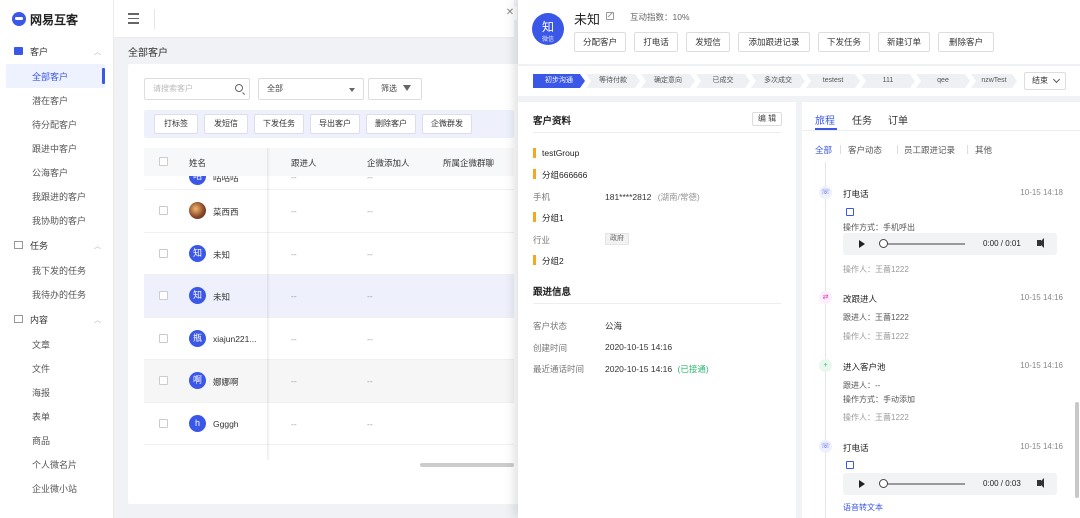  I want to click on sidebar-item-following: 跟进中客户, so click(56, 148).